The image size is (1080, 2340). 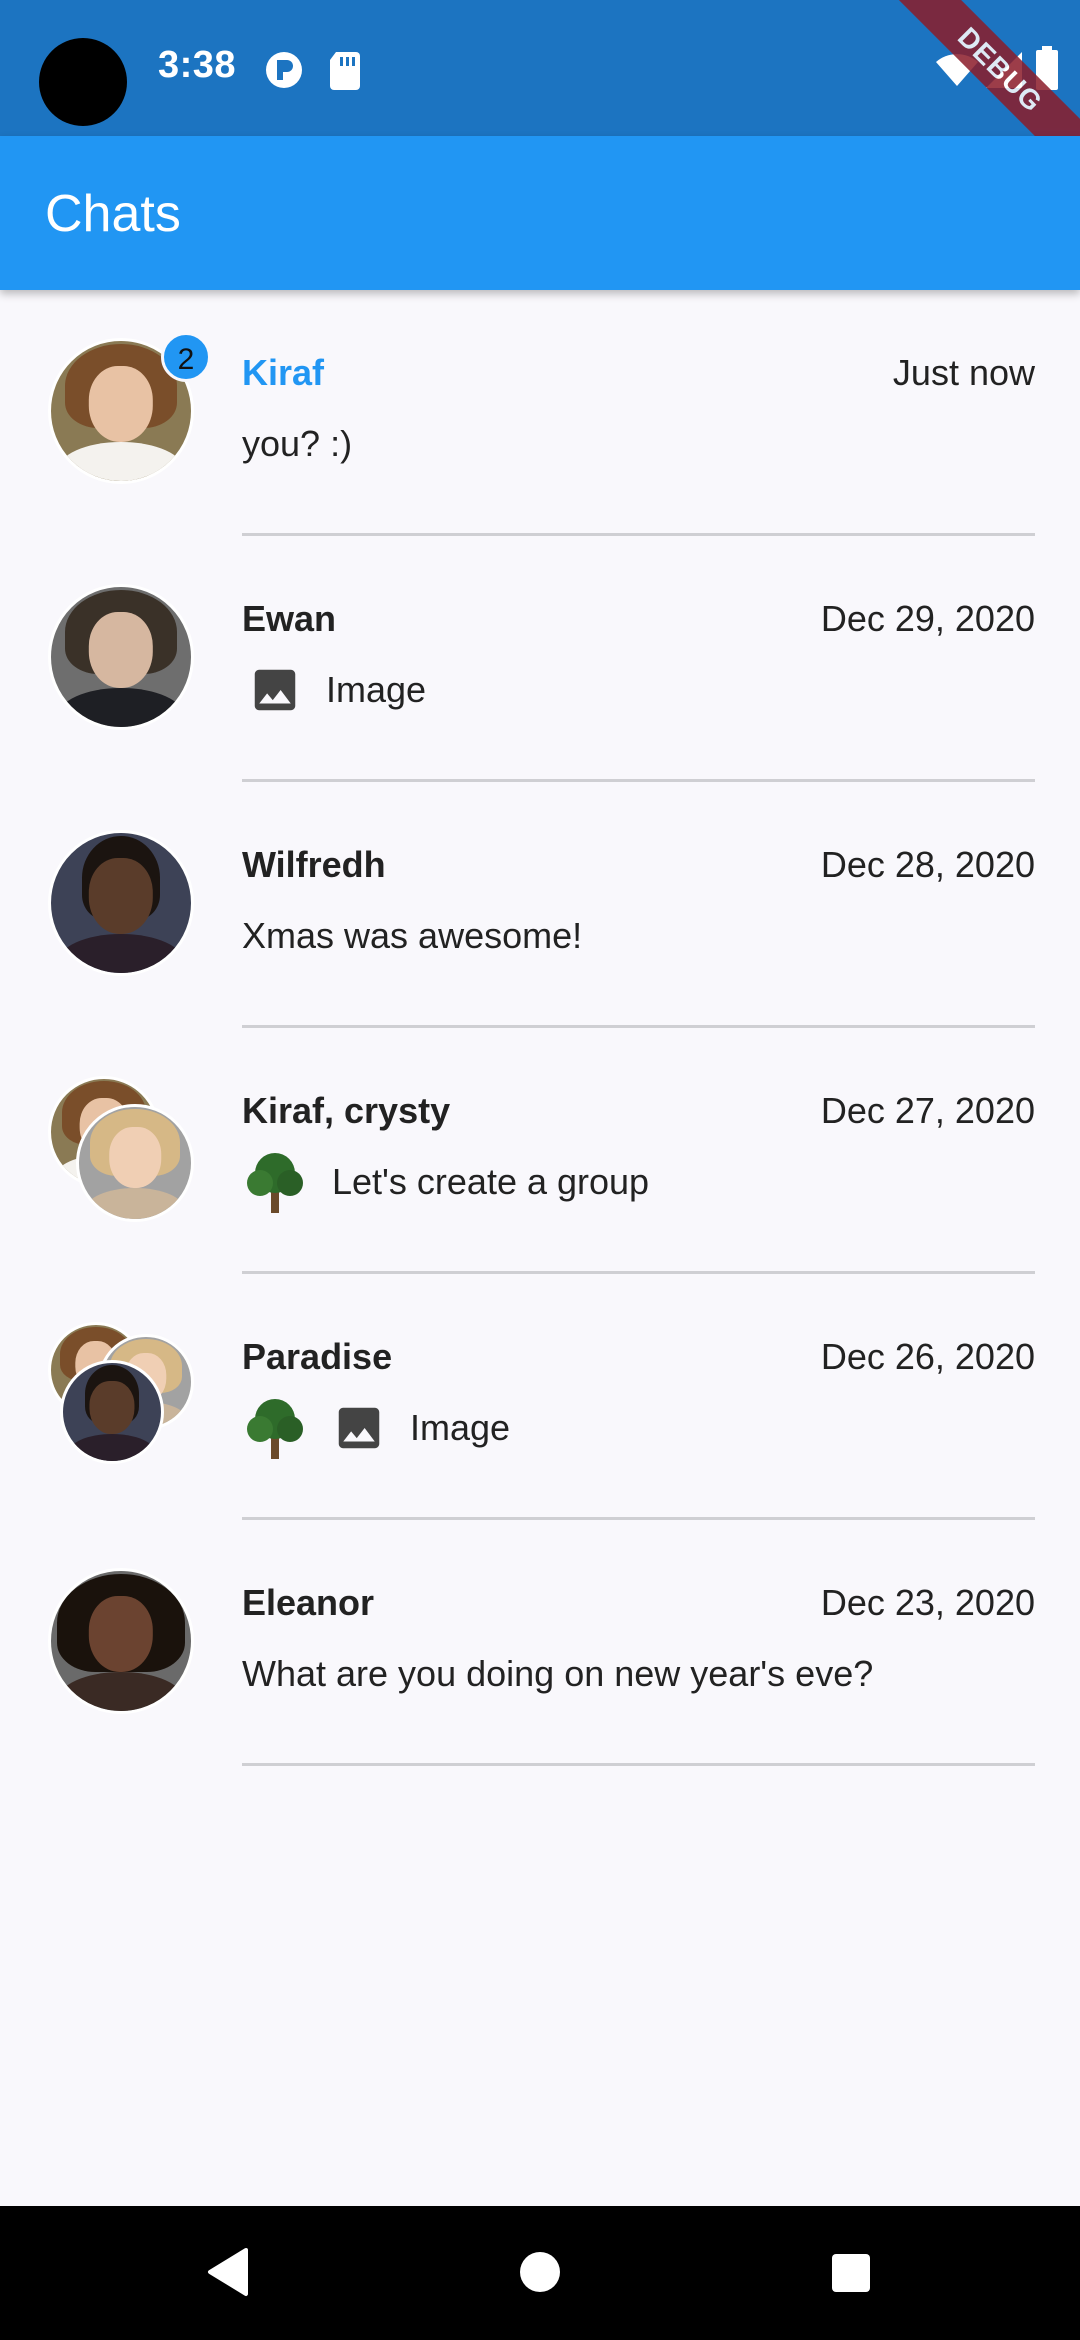 What do you see at coordinates (927, 618) in the screenshot?
I see `chat-time: Dec 29, 2020` at bounding box center [927, 618].